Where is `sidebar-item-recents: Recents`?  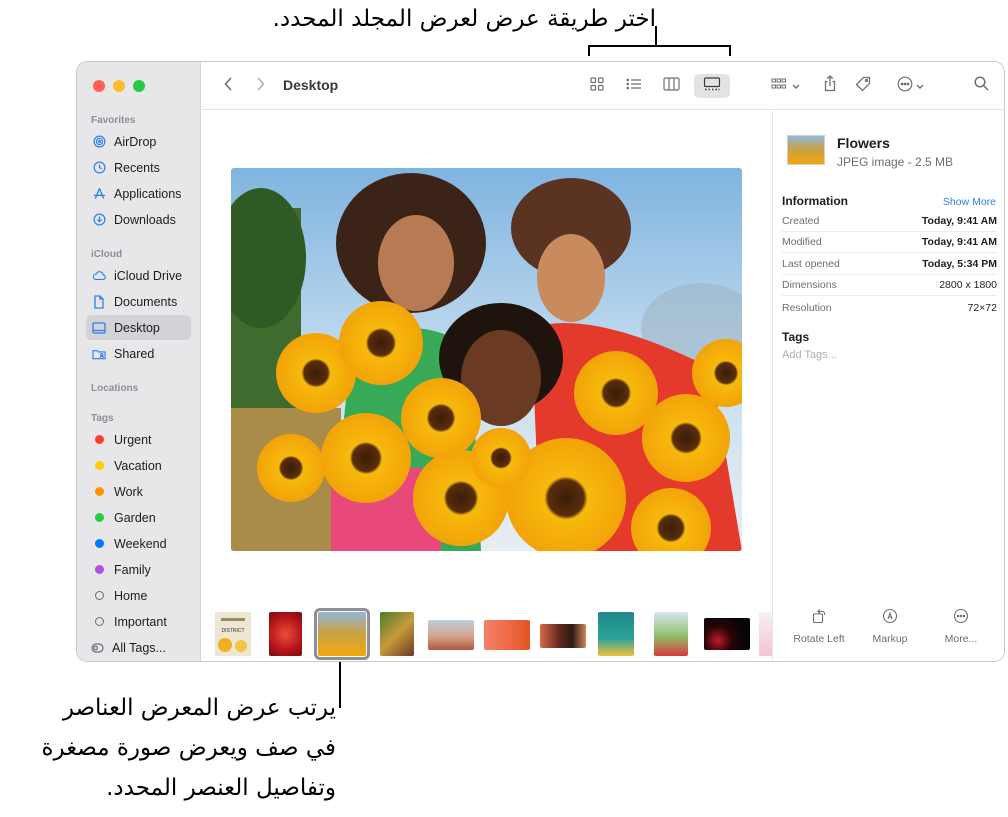 sidebar-item-recents: Recents is located at coordinates (138, 167).